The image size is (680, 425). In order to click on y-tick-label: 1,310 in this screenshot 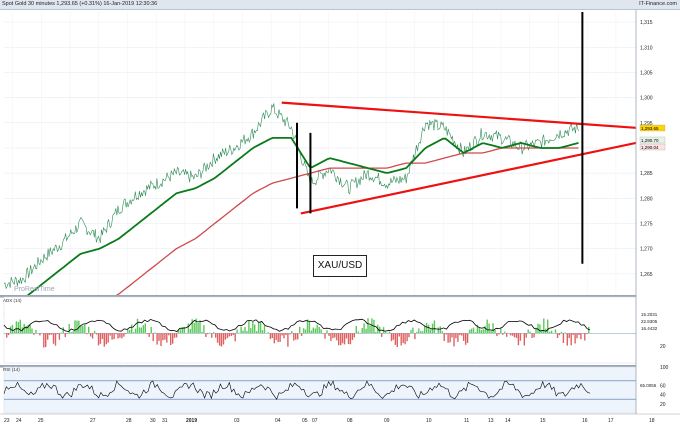, I will do `click(646, 48)`.